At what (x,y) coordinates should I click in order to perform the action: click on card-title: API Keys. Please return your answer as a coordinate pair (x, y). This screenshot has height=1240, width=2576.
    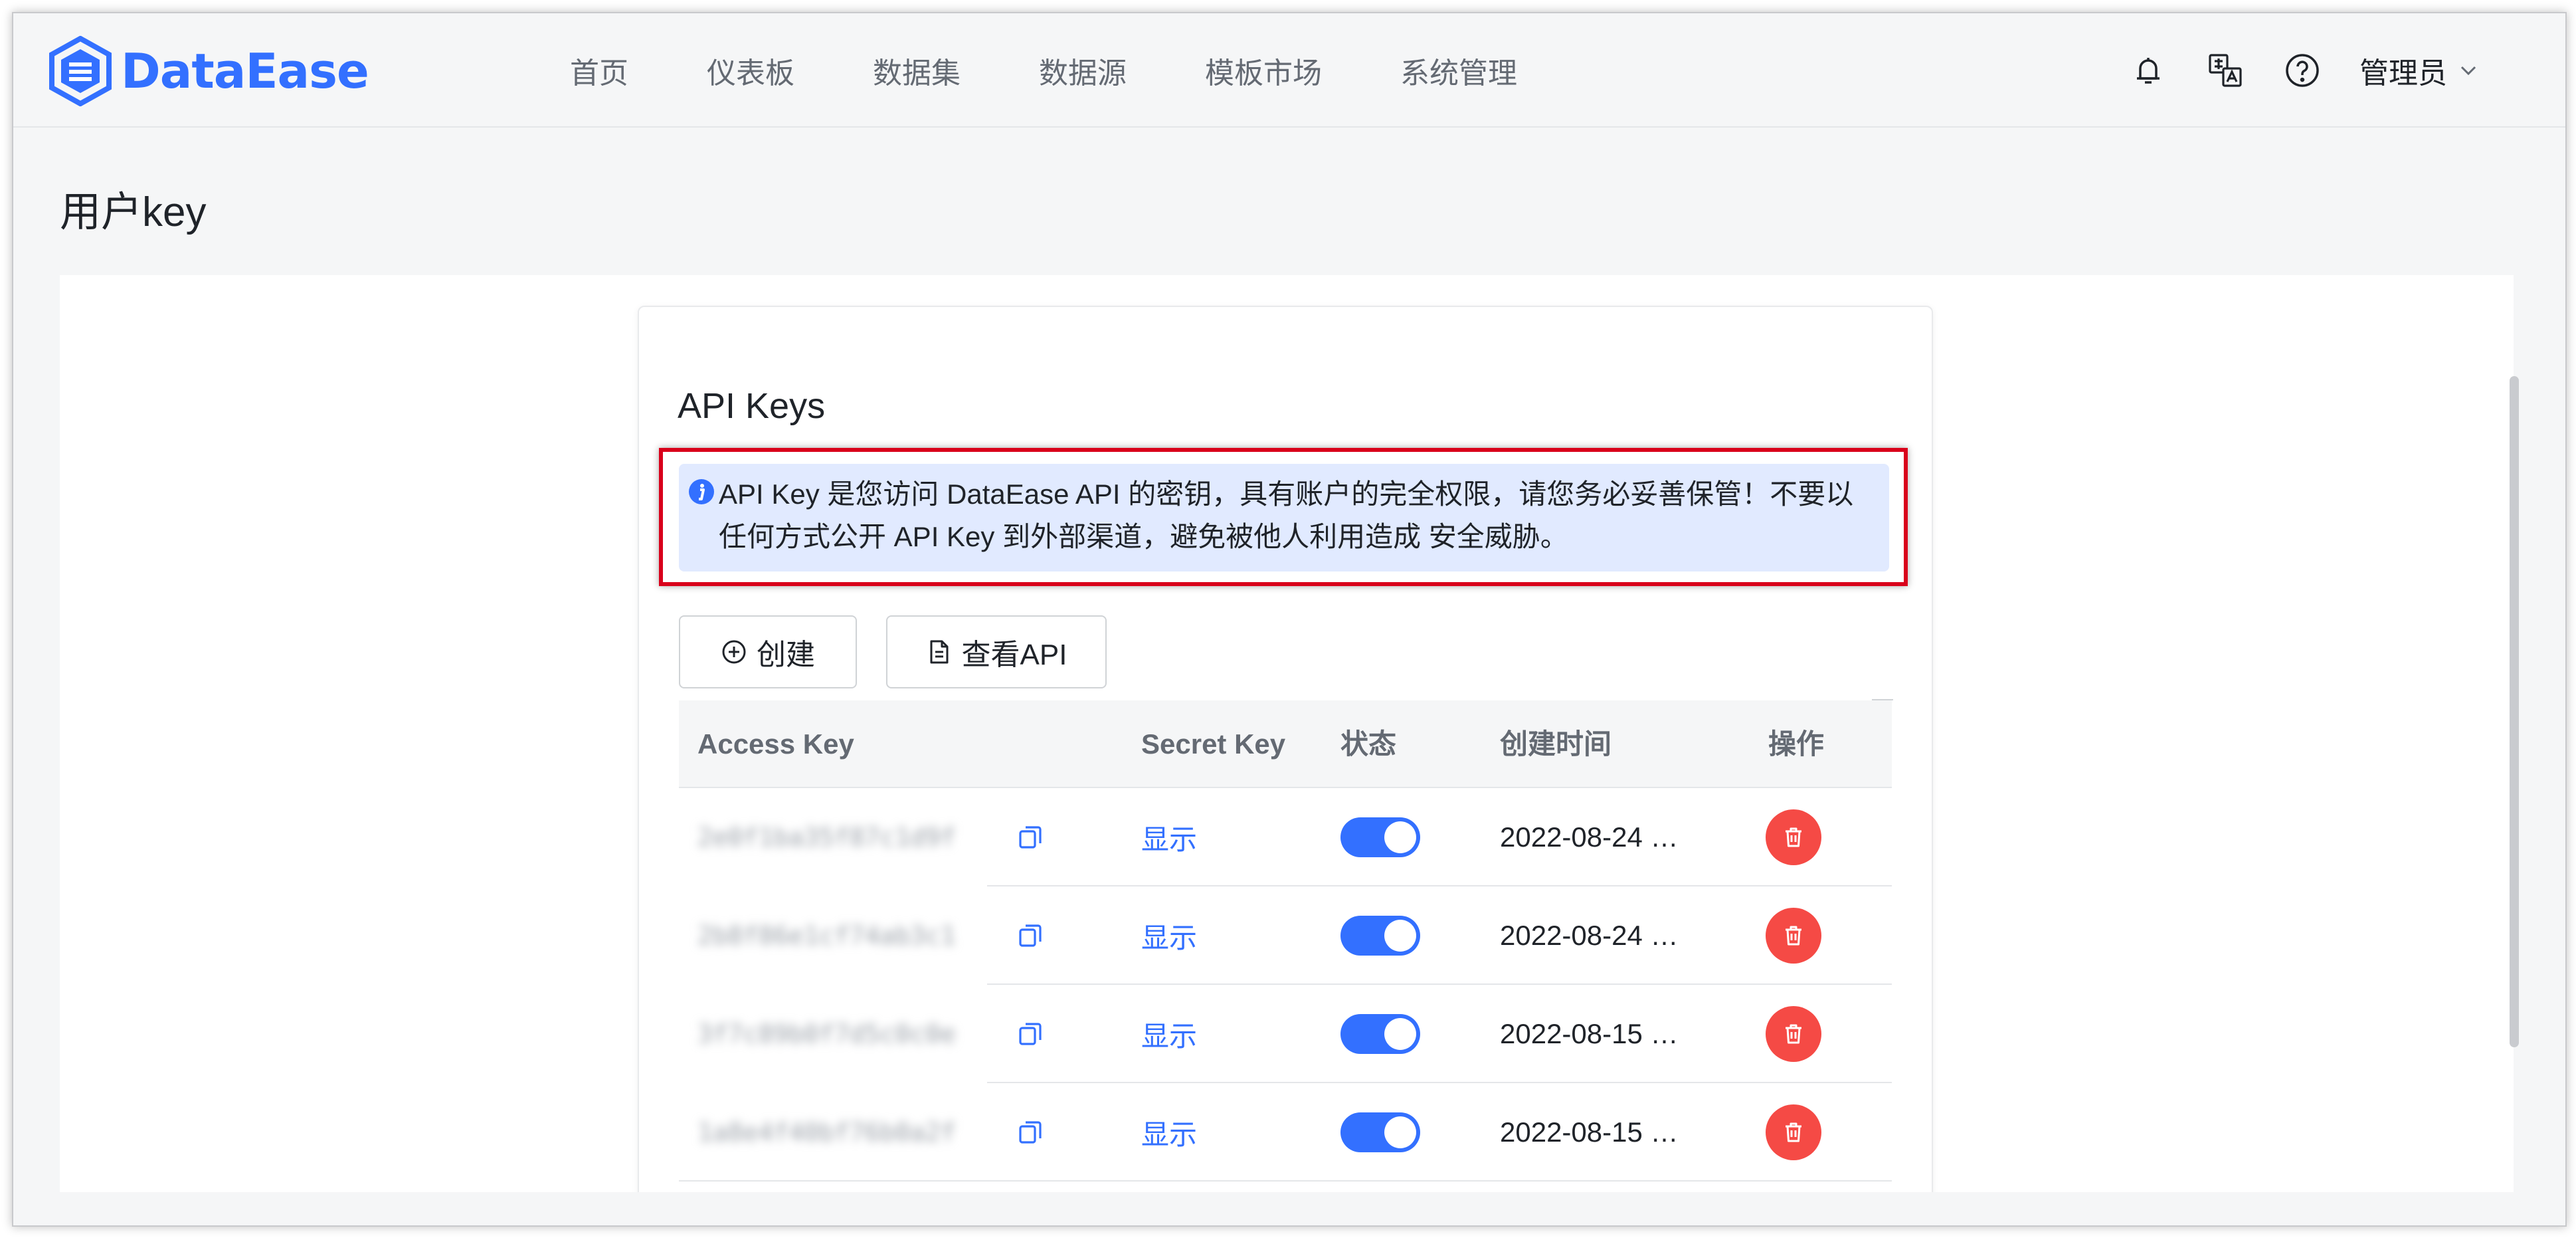
    Looking at the image, I should click on (752, 406).